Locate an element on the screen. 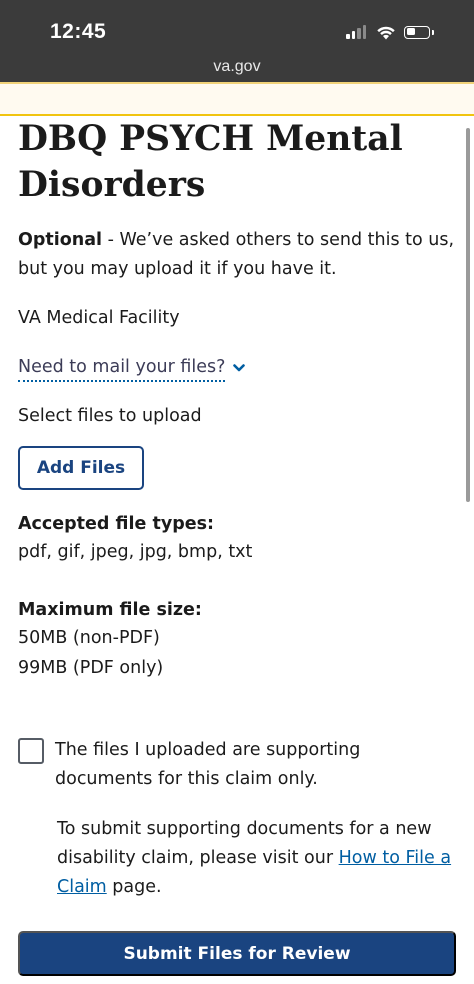  page-title: DBQ PSYCH Mental Disorders is located at coordinates (210, 162).